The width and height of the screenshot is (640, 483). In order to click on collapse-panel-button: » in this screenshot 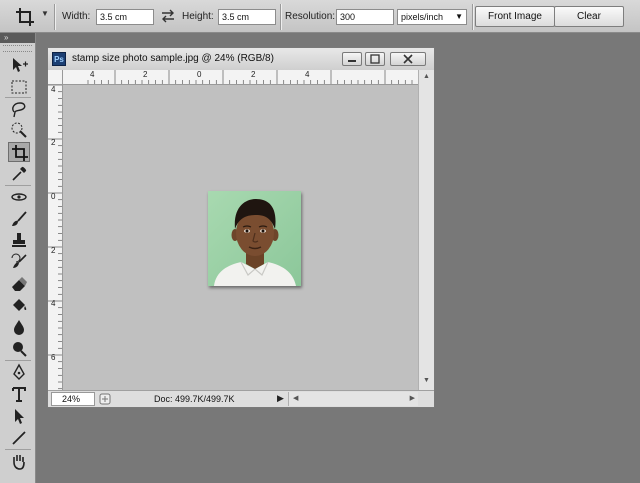, I will do `click(17, 38)`.